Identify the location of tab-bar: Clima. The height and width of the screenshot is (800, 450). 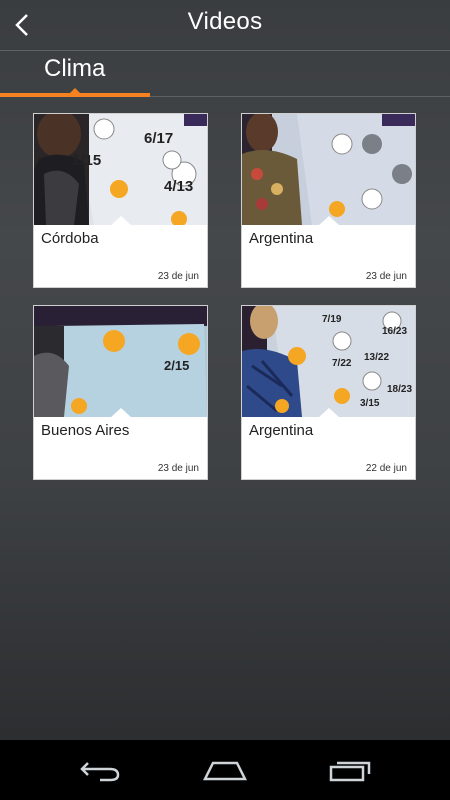
(225, 74).